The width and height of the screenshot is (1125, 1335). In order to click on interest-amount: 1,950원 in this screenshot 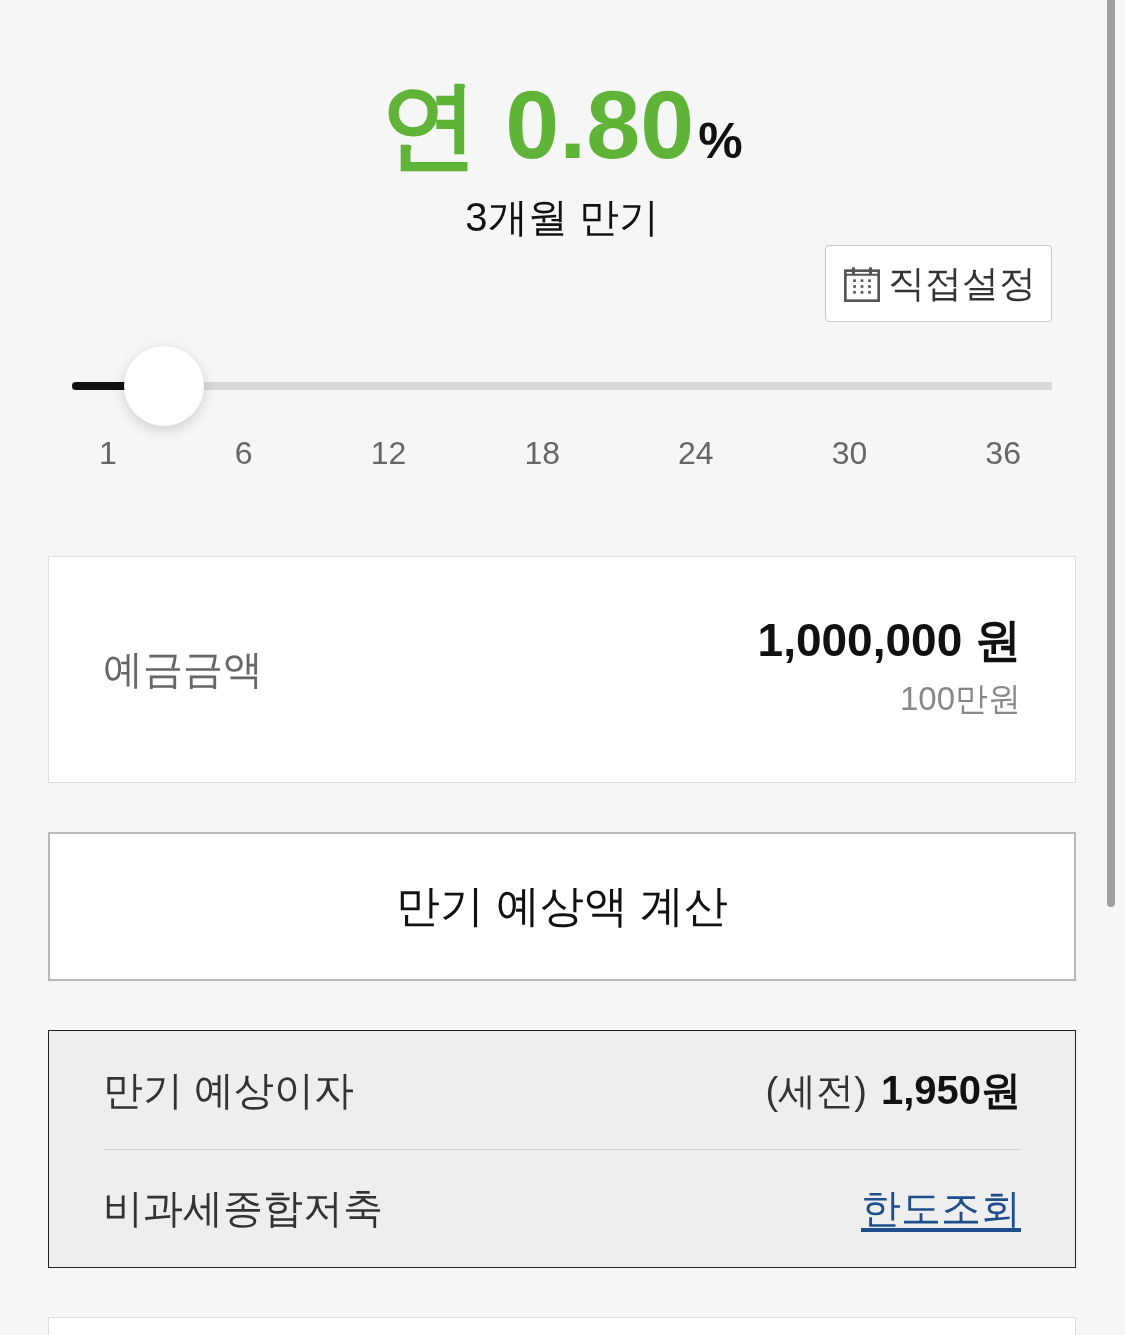, I will do `click(950, 1090)`.